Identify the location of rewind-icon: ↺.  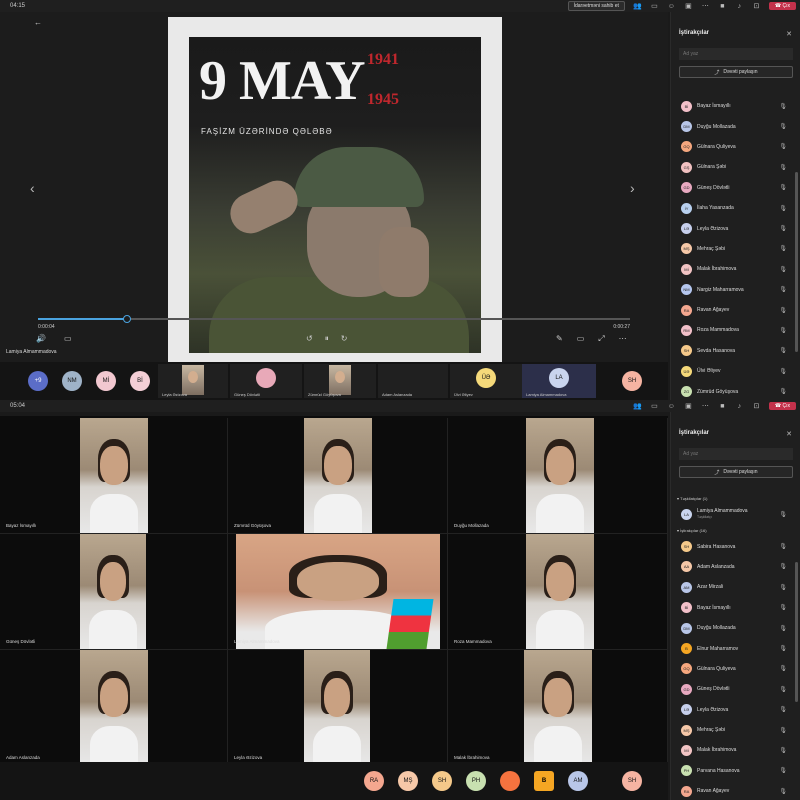
(309, 339).